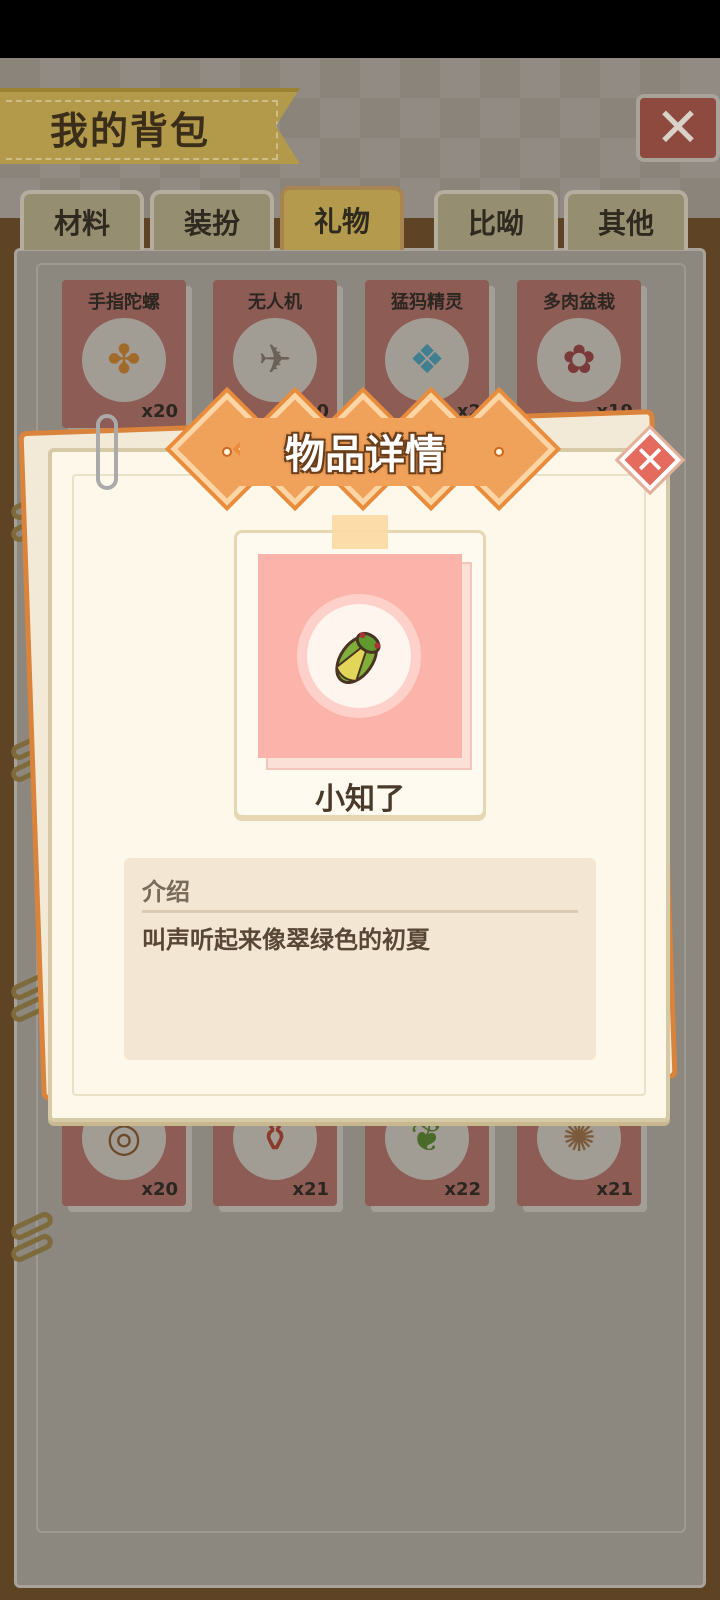  Describe the element at coordinates (130, 131) in the screenshot. I see `page-title: 我的背包` at that location.